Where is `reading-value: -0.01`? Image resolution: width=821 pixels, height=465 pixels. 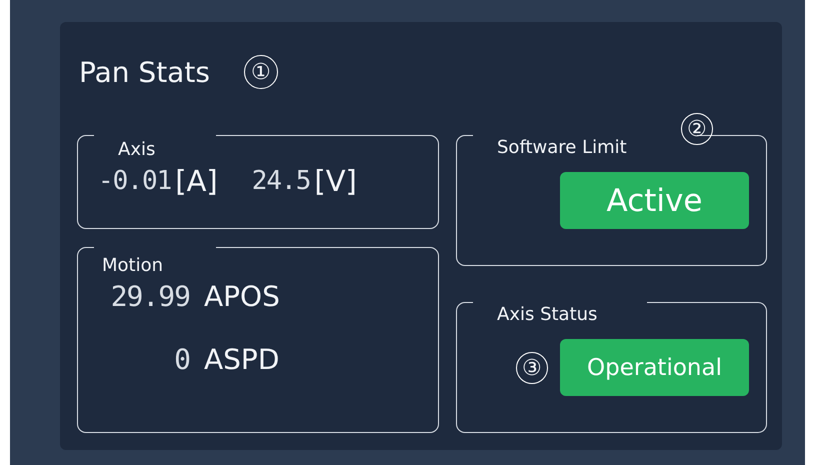 reading-value: -0.01 is located at coordinates (135, 181).